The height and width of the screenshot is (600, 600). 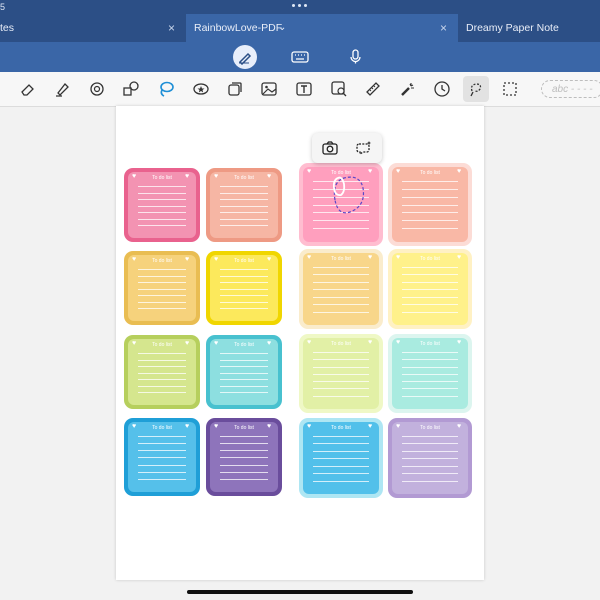 I want to click on tape-icon, so click(x=97, y=89).